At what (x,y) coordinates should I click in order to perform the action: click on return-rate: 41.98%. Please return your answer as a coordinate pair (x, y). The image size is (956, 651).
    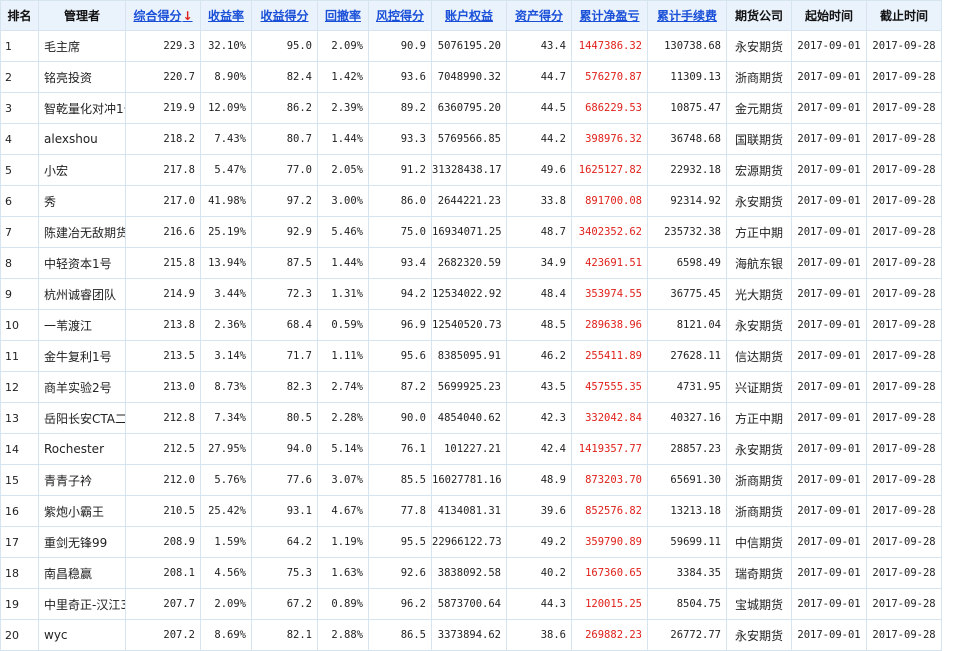
    Looking at the image, I should click on (226, 201).